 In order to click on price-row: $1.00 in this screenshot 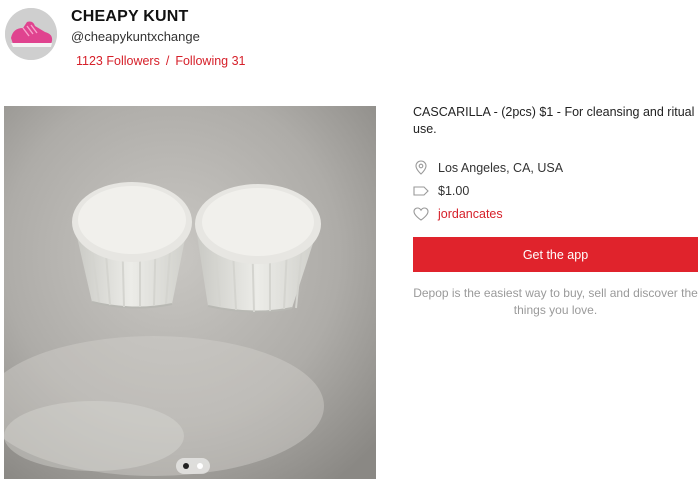, I will do `click(555, 190)`.